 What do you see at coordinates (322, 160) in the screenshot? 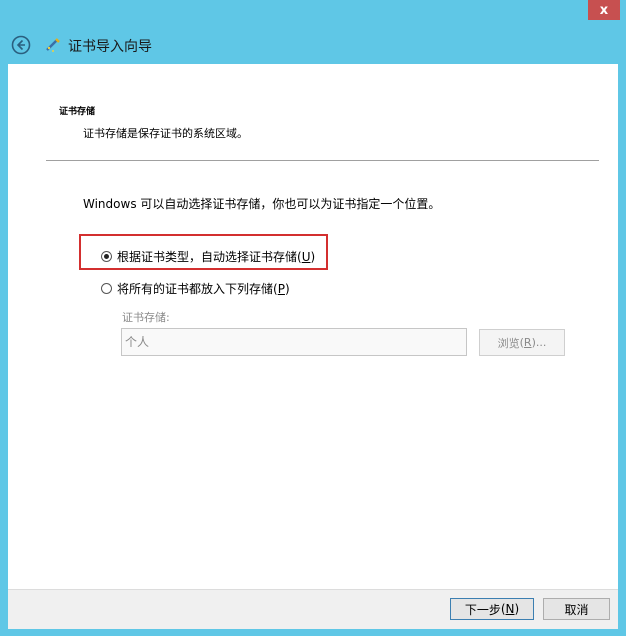
I see `divider` at bounding box center [322, 160].